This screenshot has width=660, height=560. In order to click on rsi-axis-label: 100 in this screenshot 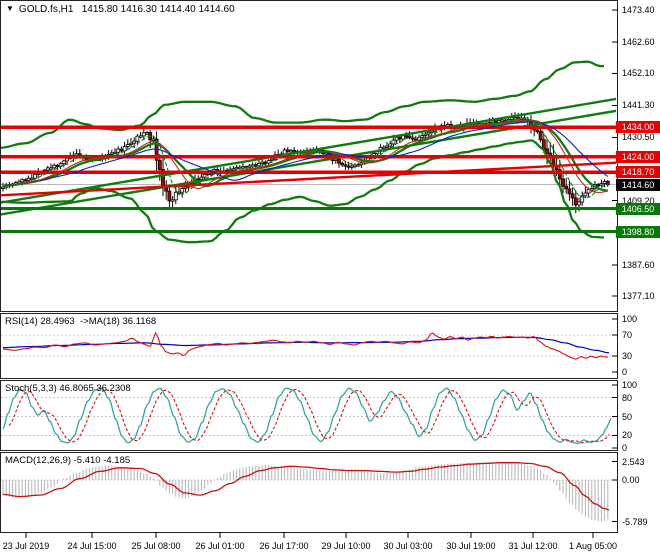, I will do `click(630, 319)`.